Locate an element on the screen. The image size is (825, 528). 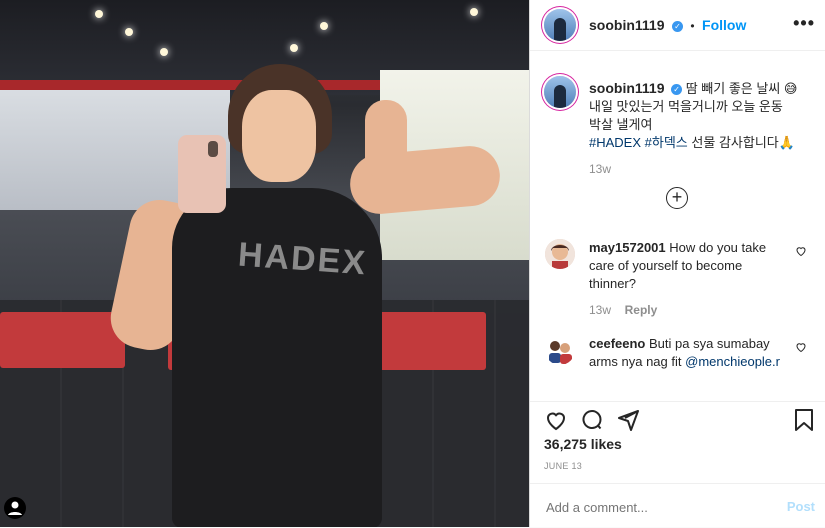
post-date: JUNE 13 is located at coordinates (563, 466).